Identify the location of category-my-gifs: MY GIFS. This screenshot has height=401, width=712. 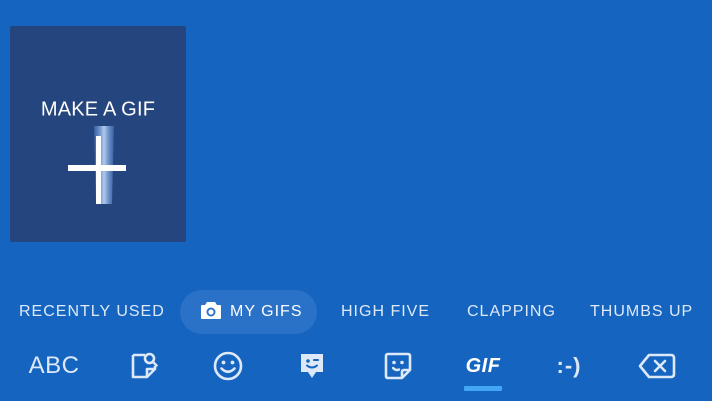
(248, 312).